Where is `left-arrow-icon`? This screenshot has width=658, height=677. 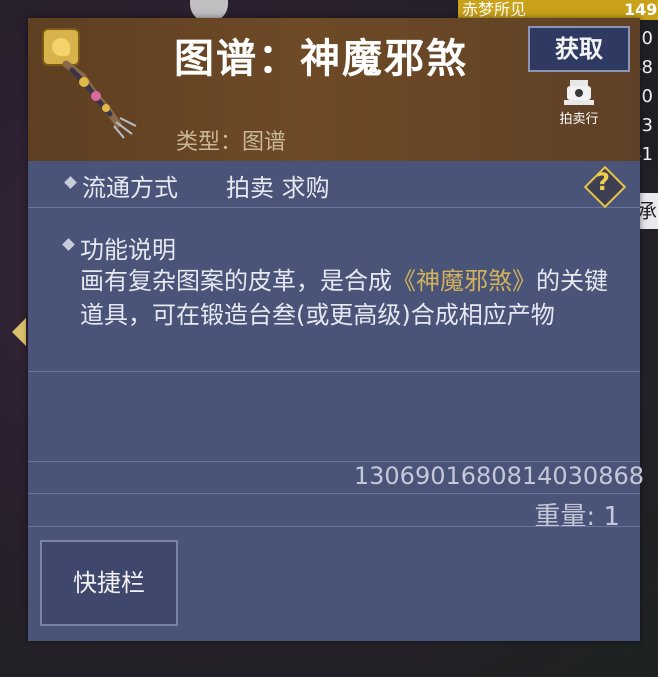
left-arrow-icon is located at coordinates (19, 332).